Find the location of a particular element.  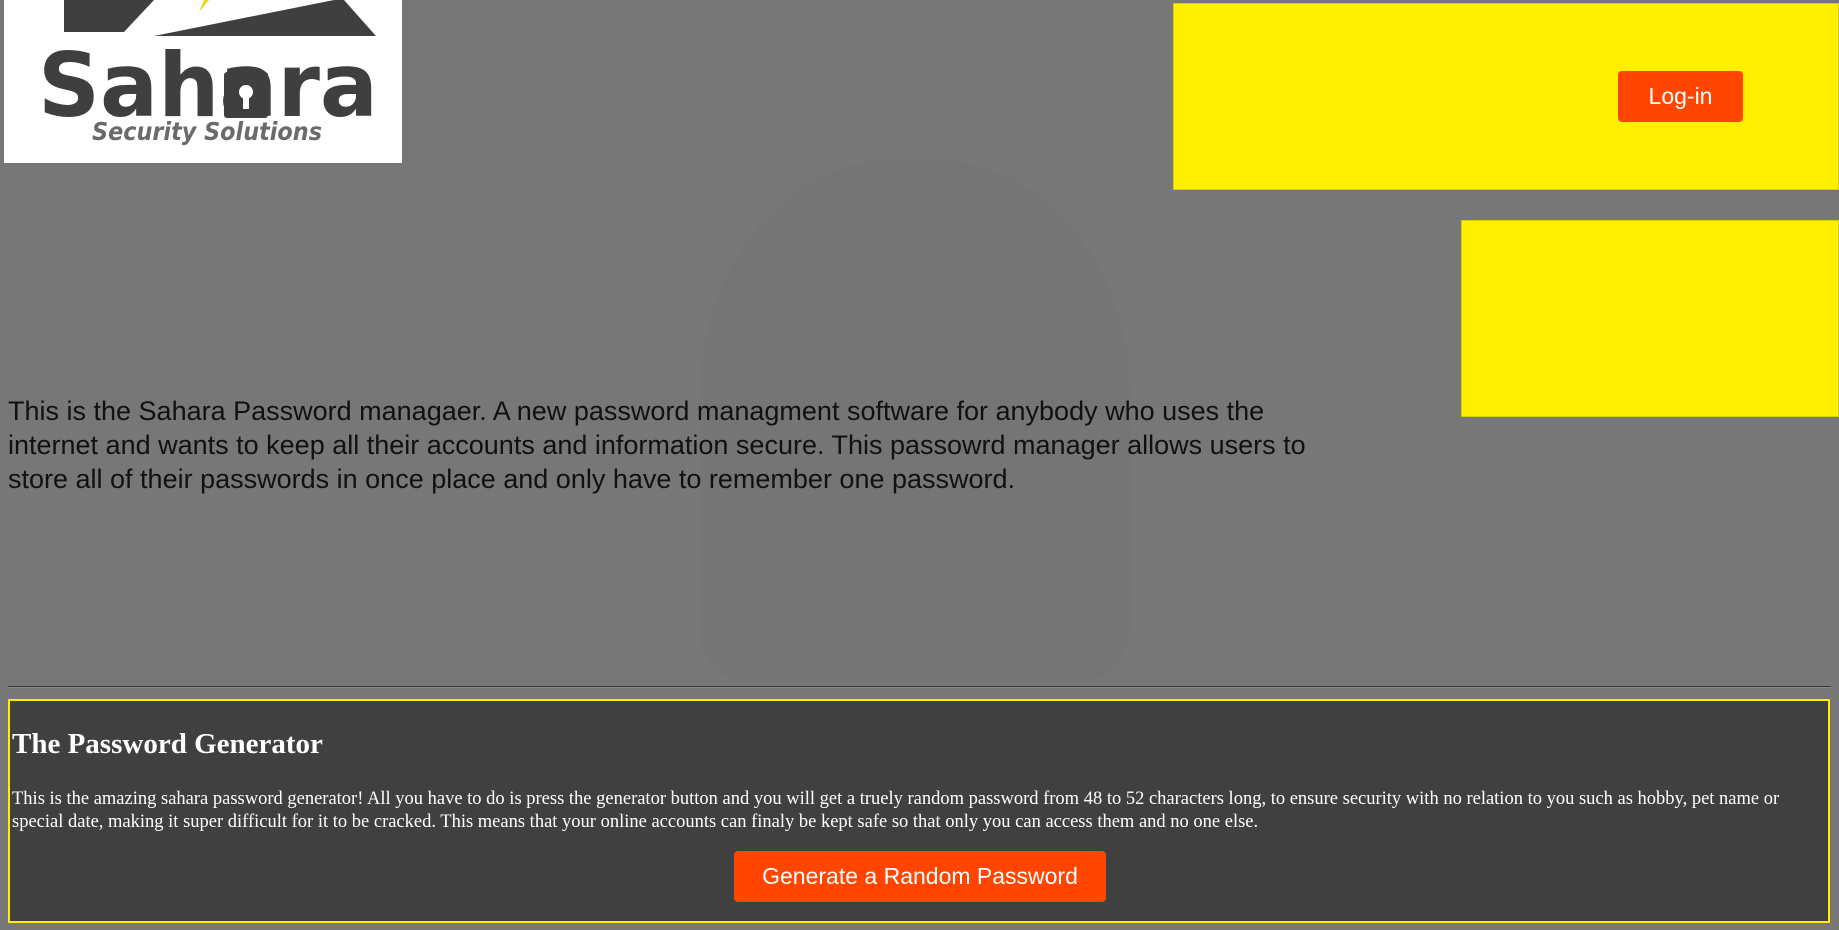

logo: Sahara Security Solutions is located at coordinates (203, 81).